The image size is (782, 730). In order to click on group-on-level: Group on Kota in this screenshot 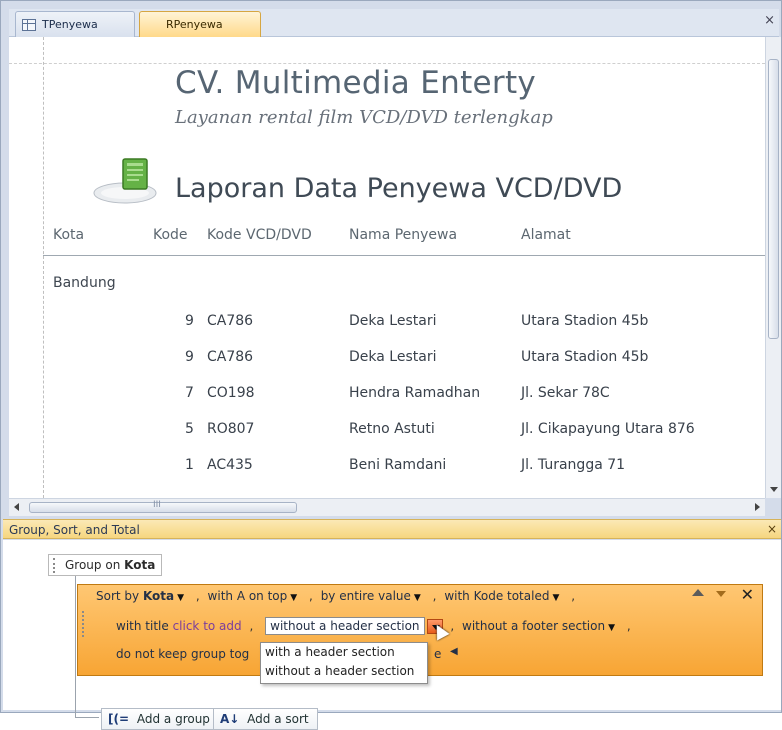, I will do `click(105, 565)`.